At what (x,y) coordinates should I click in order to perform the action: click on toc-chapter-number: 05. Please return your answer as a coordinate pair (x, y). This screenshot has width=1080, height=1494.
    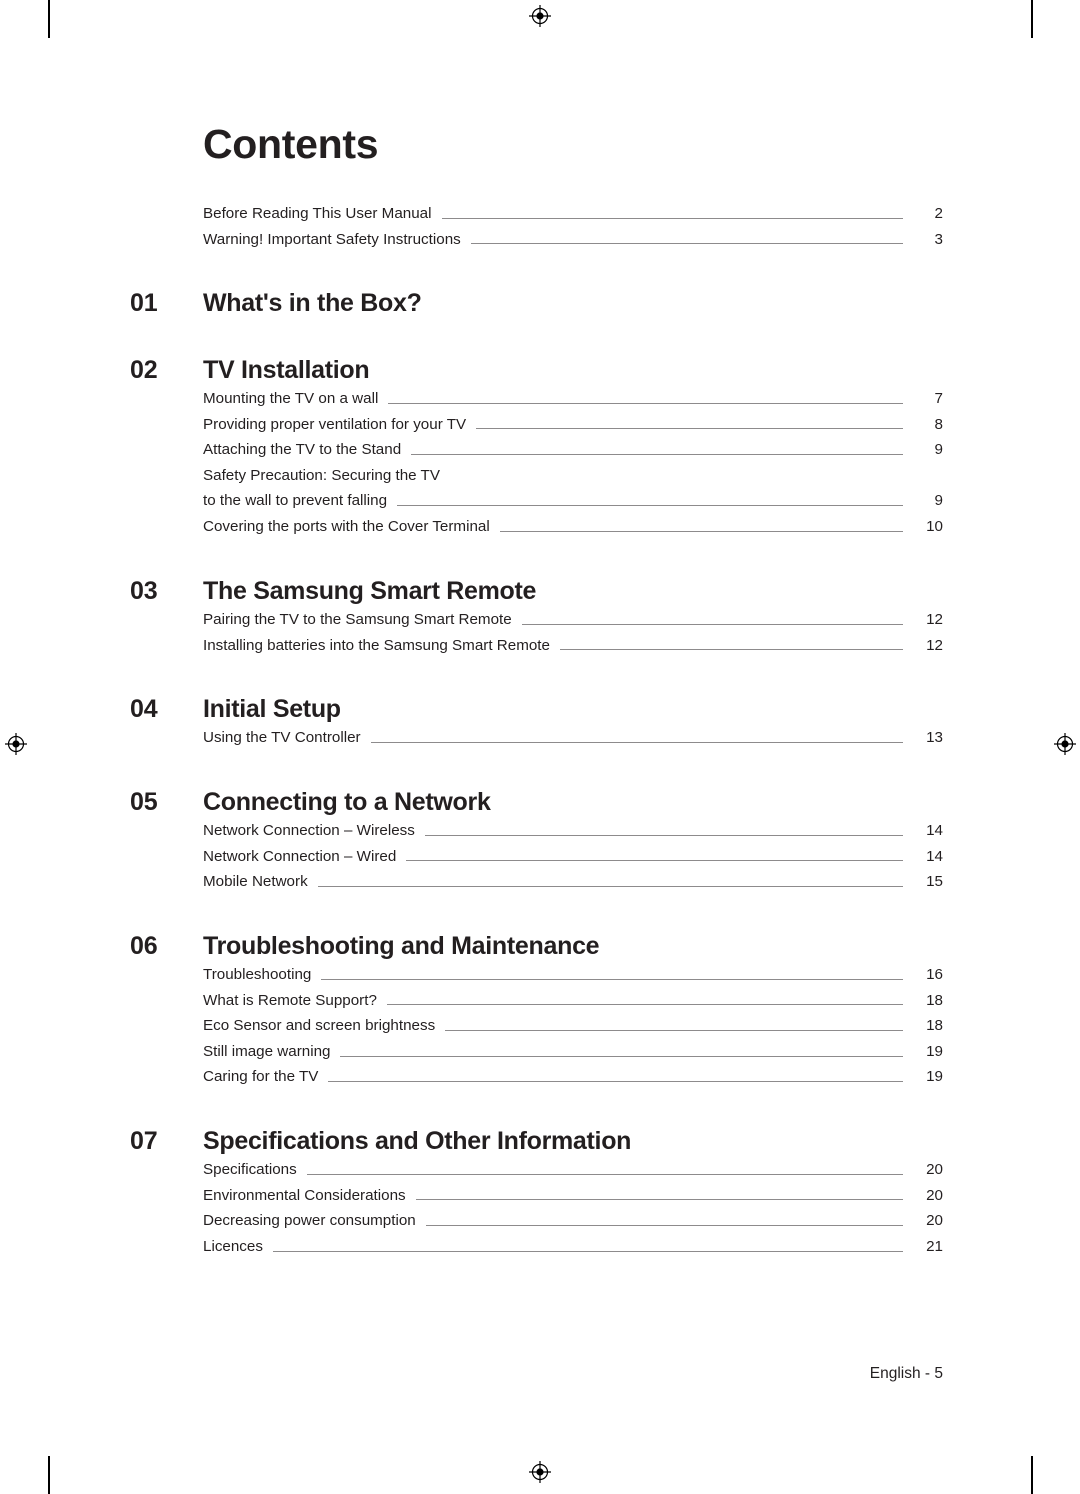
    Looking at the image, I should click on (144, 802).